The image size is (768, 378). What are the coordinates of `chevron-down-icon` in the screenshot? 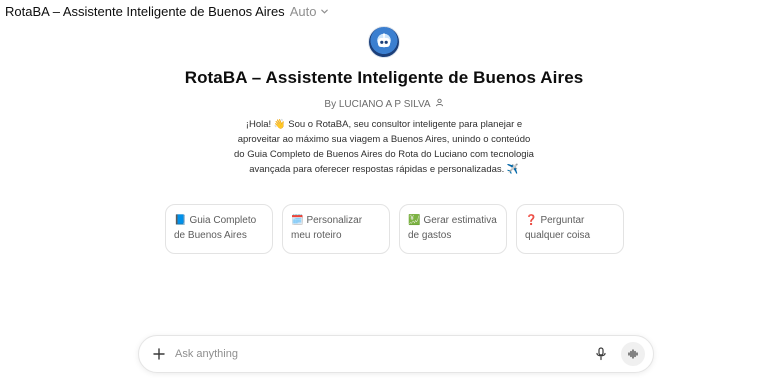 It's located at (324, 11).